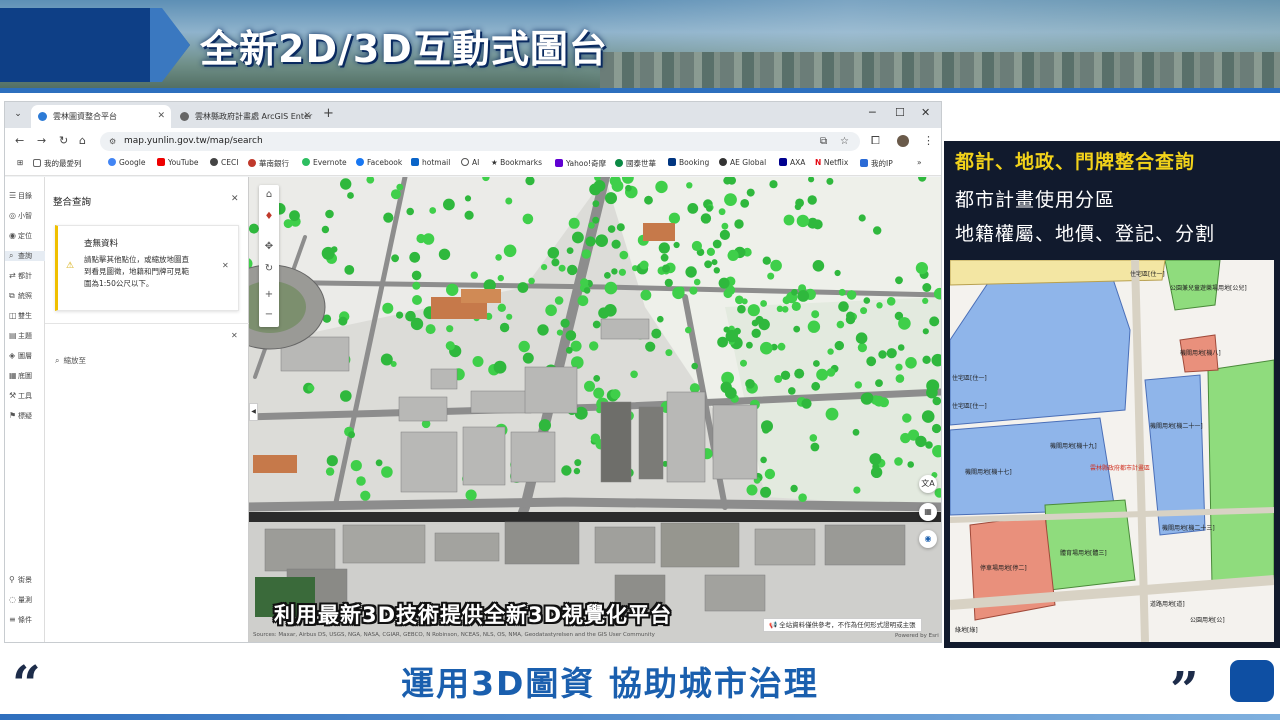 This screenshot has width=1280, height=720. I want to click on close-panel-icon: ✕, so click(235, 199).